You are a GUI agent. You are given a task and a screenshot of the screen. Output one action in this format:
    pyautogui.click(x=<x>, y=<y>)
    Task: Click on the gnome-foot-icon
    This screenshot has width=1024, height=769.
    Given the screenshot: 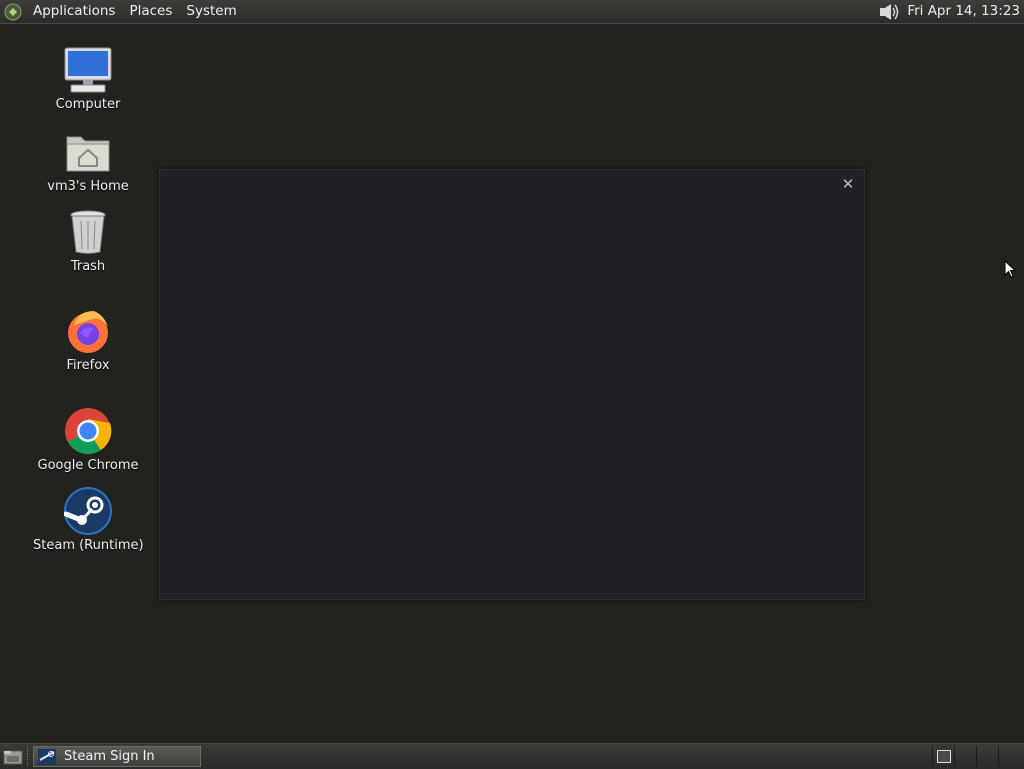 What is the action you would take?
    pyautogui.click(x=13, y=11)
    